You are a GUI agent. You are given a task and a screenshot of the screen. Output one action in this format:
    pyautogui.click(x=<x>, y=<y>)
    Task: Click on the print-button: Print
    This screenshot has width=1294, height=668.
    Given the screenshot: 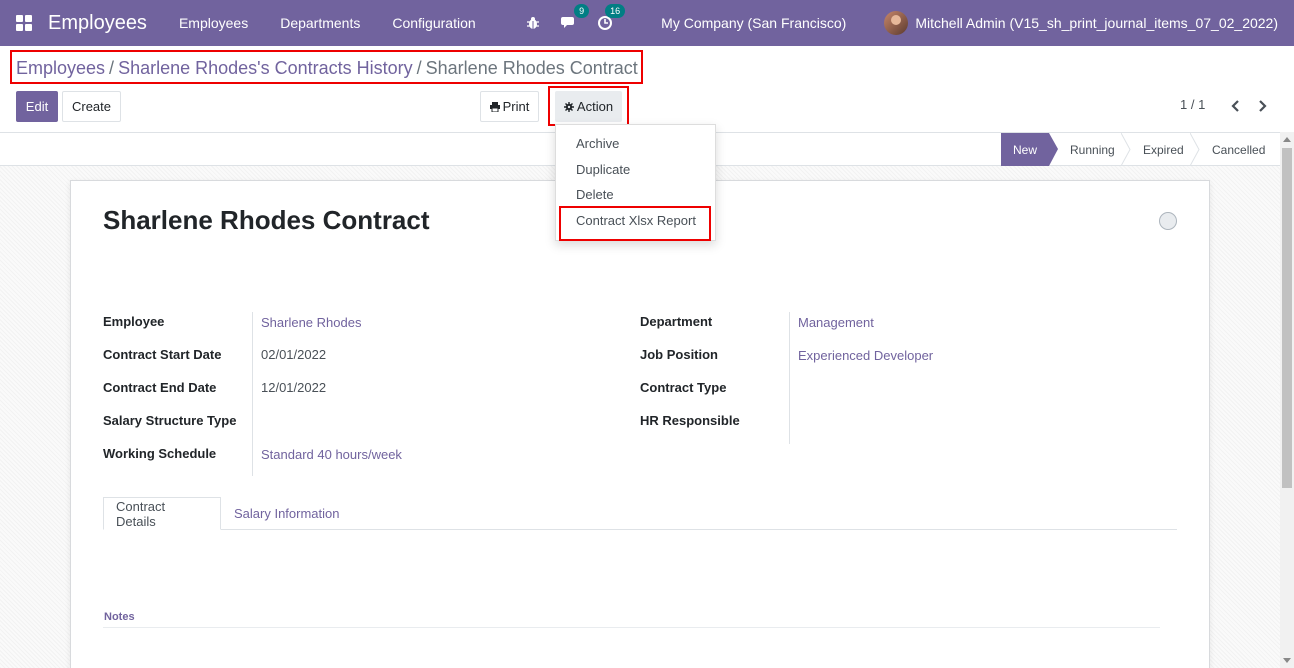 What is the action you would take?
    pyautogui.click(x=509, y=106)
    